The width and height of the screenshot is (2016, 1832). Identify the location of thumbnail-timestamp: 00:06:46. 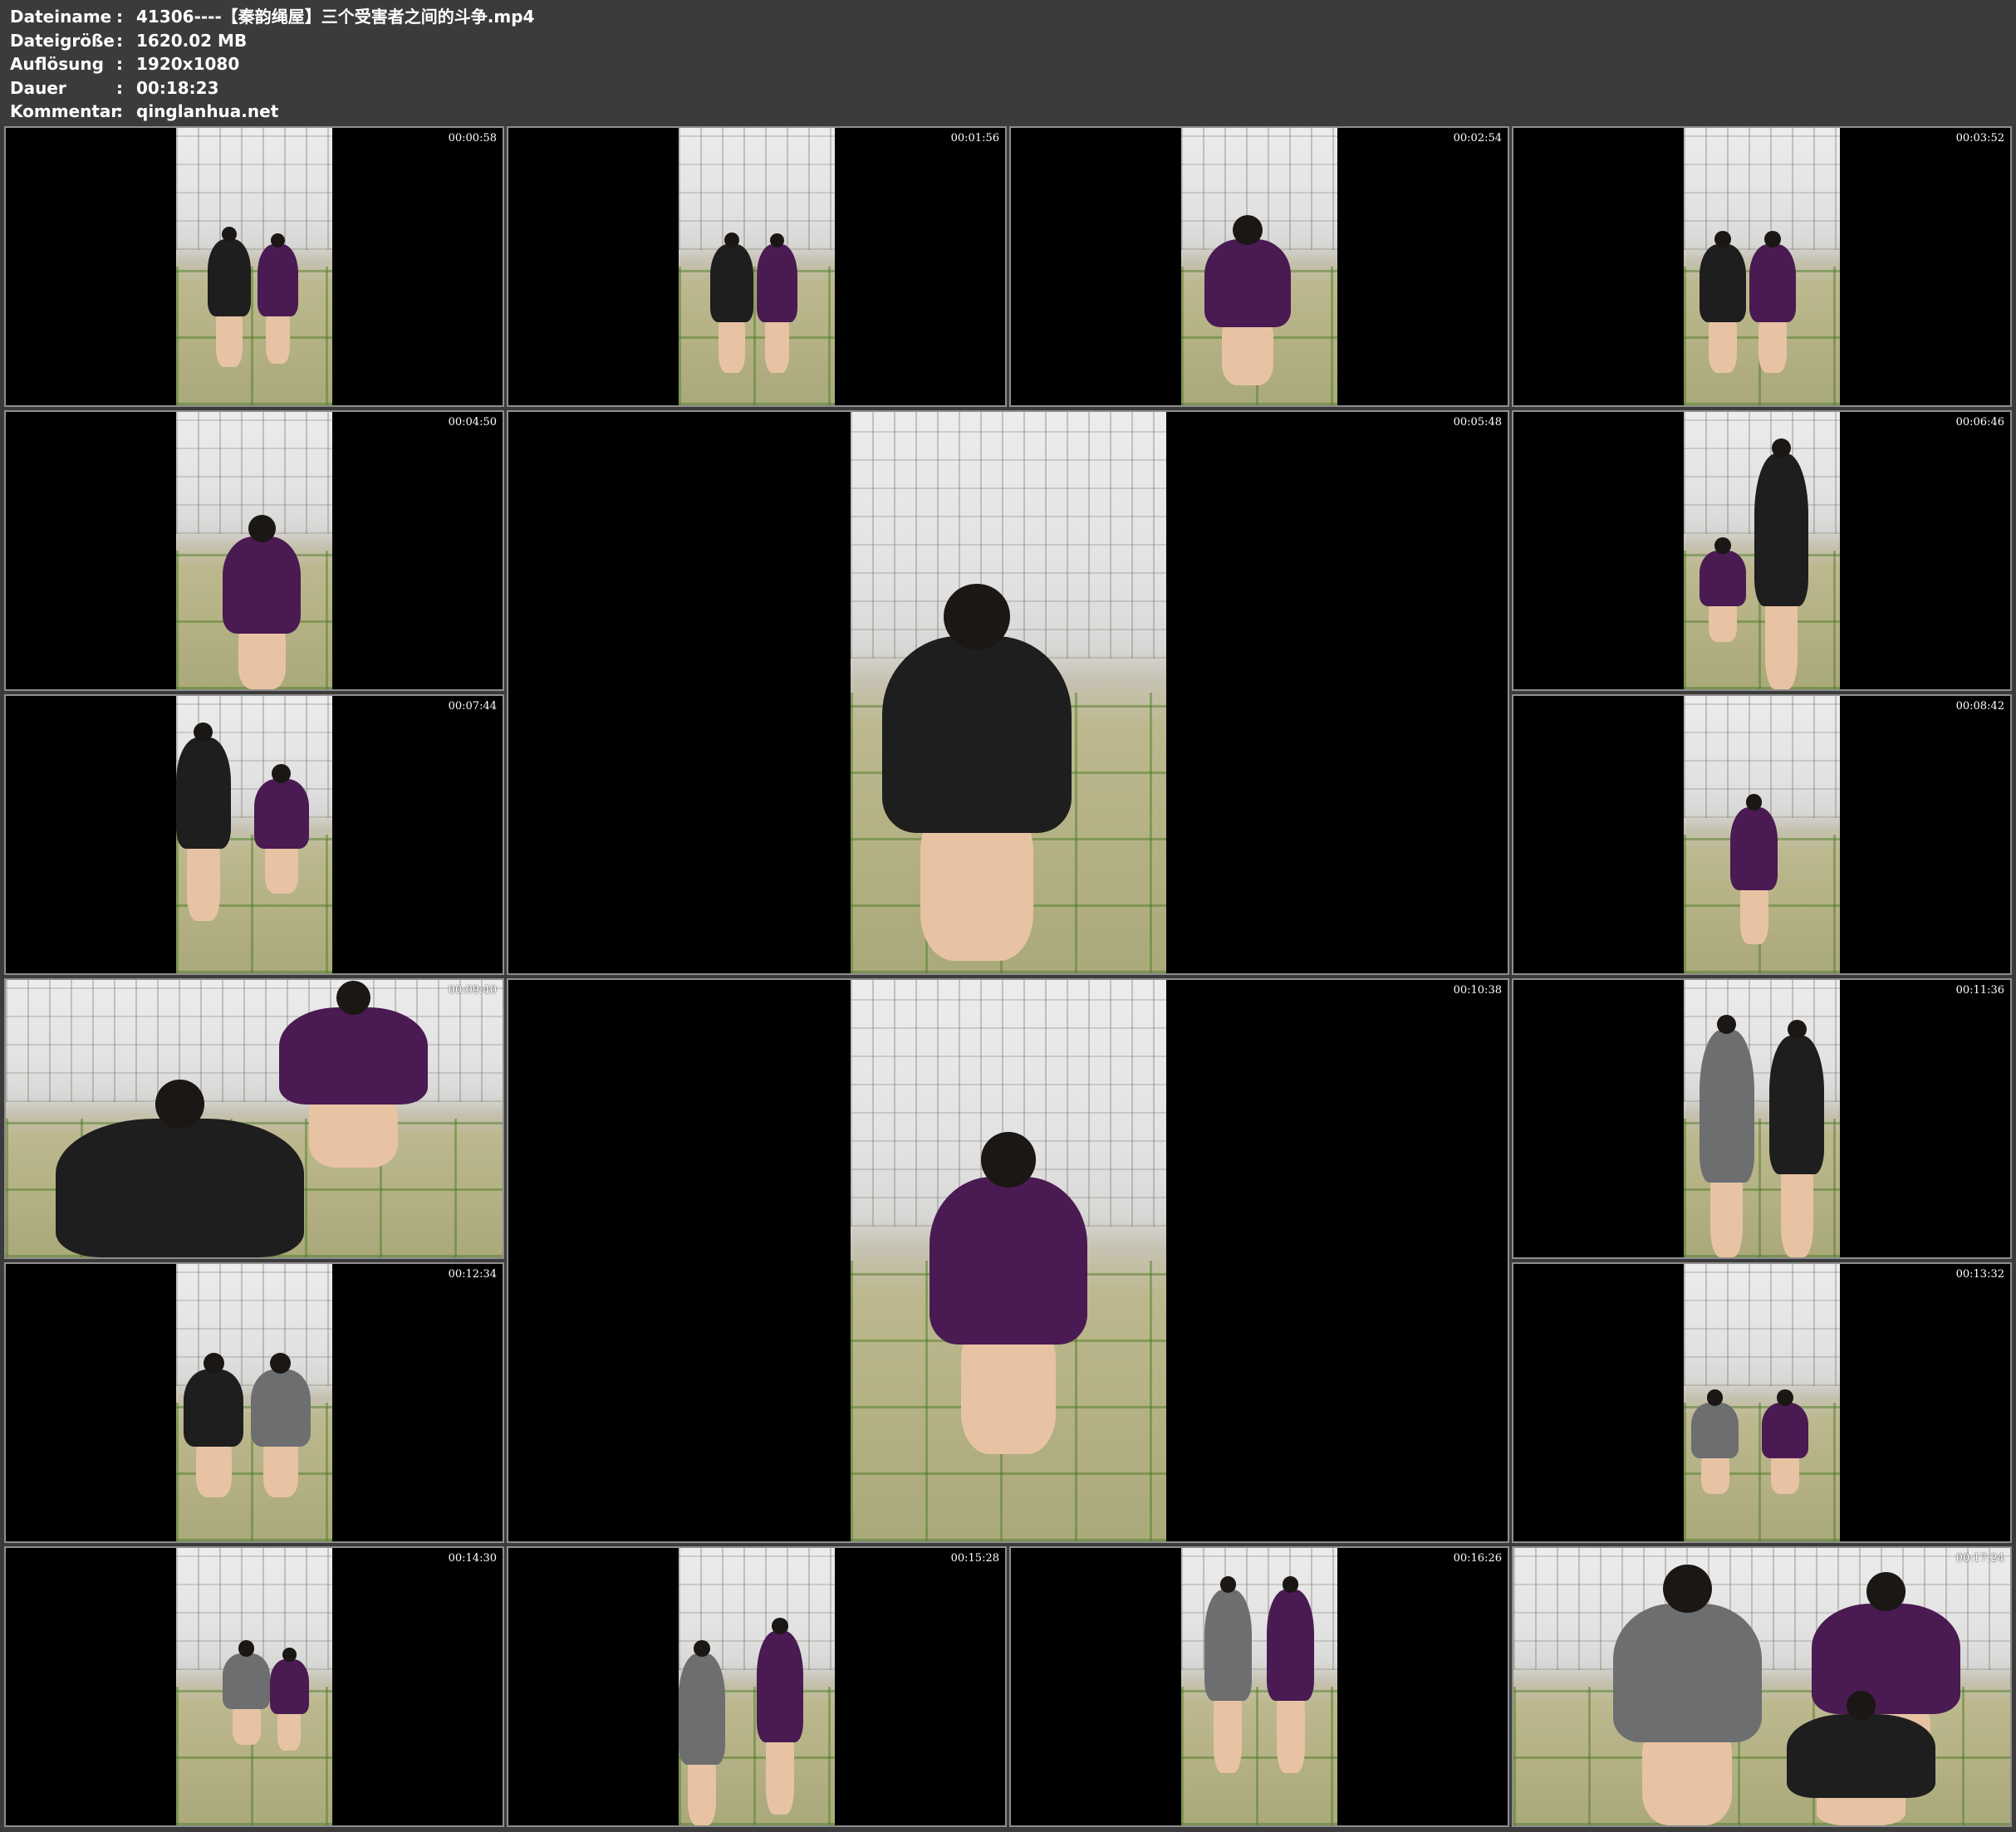
(1980, 422).